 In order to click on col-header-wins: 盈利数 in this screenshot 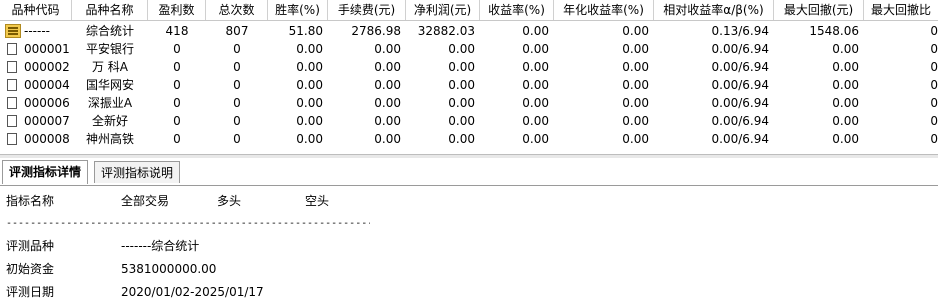, I will do `click(177, 10)`.